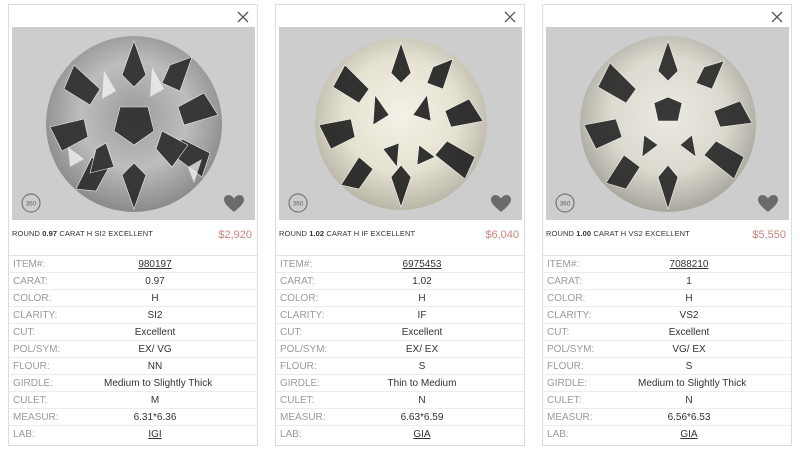  What do you see at coordinates (400, 281) in the screenshot?
I see `spec-row-carat: CARAT: 1.02` at bounding box center [400, 281].